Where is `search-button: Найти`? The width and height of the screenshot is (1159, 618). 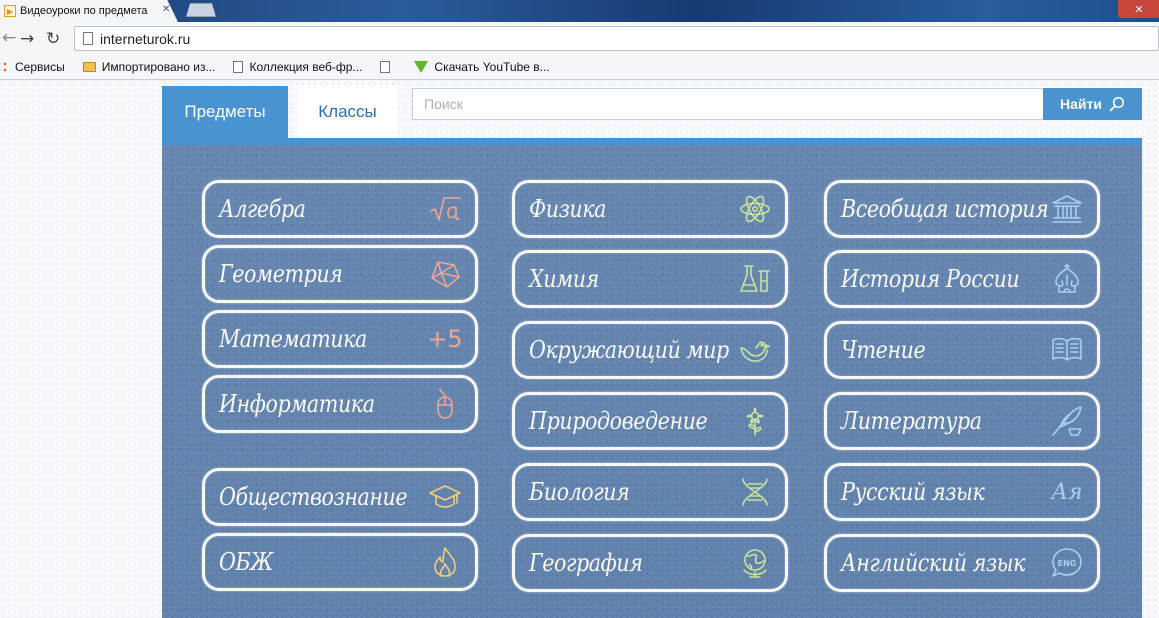 search-button: Найти is located at coordinates (1092, 104).